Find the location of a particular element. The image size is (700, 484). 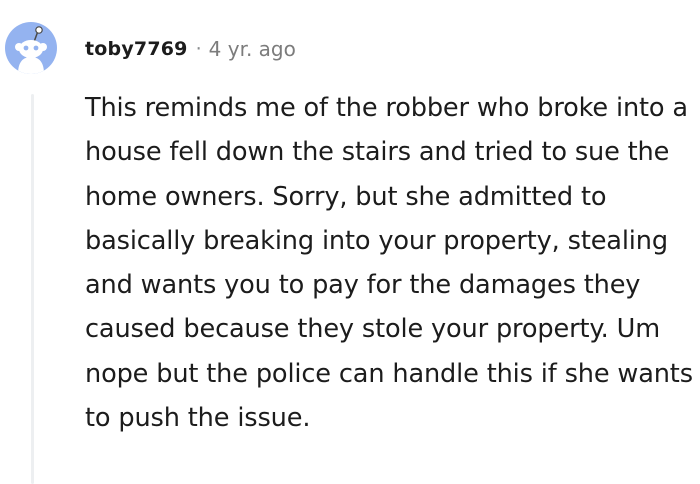

comment-meta: toby7769 · 4 yr. ago is located at coordinates (190, 49).